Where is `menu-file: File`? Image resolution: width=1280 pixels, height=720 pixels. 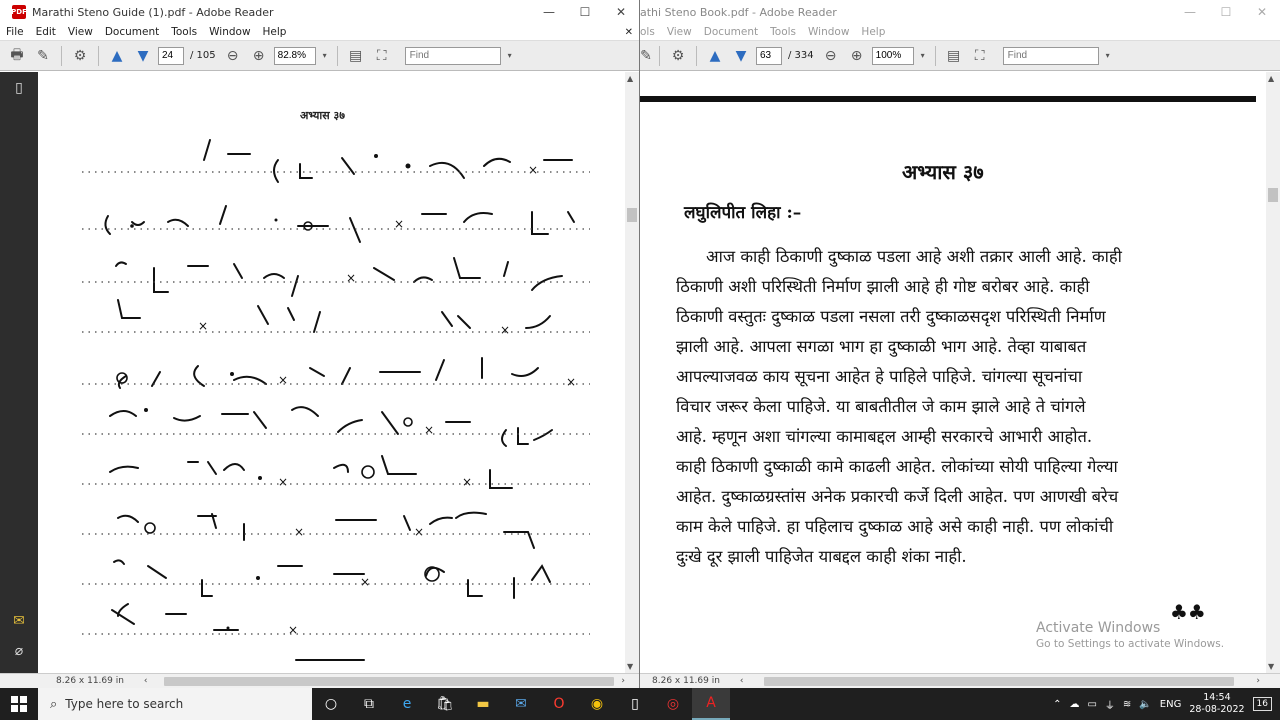 menu-file: File is located at coordinates (15, 32).